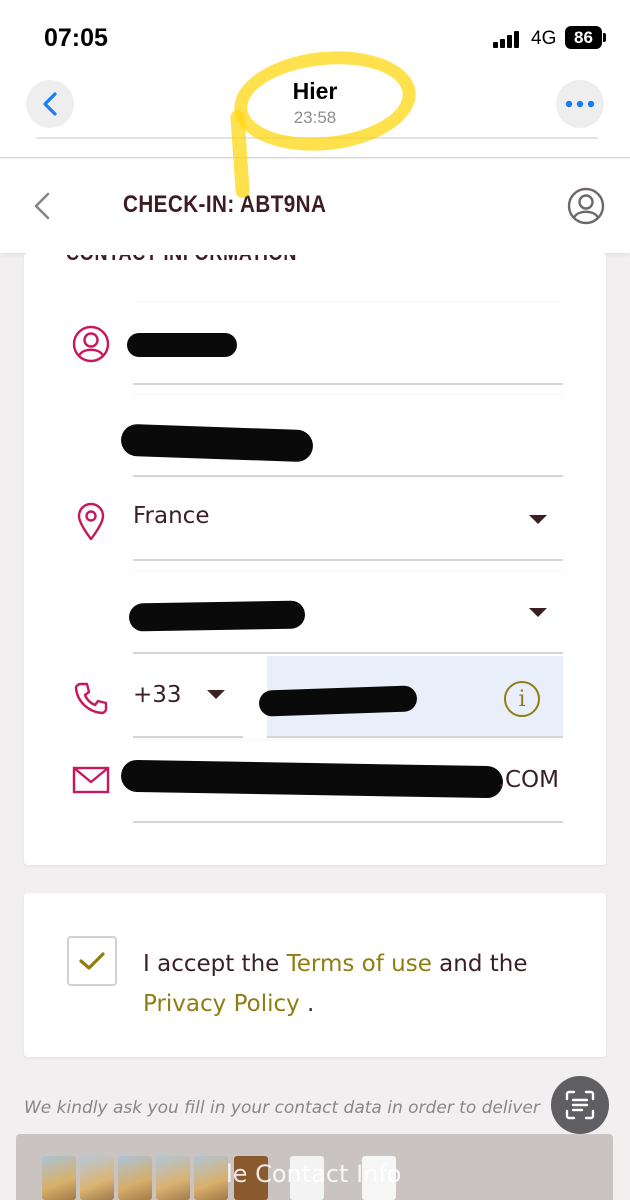  I want to click on scan-text-button, so click(580, 1105).